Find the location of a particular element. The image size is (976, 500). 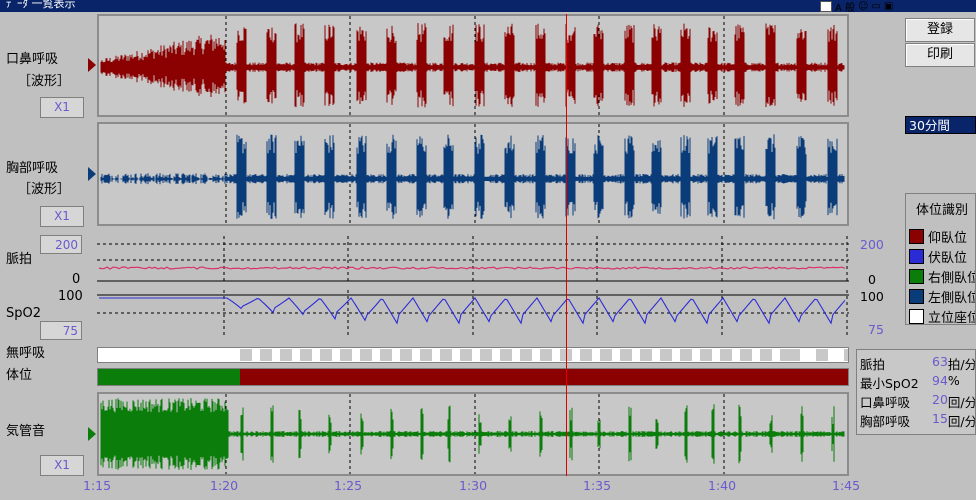

stat-value: 94 is located at coordinates (940, 380).